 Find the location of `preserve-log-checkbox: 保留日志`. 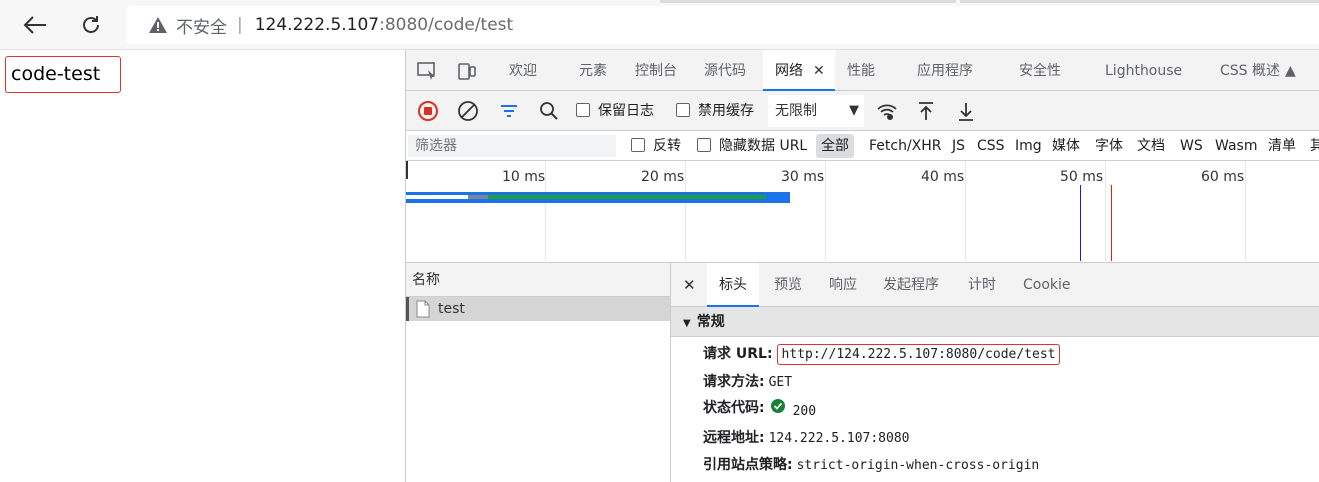

preserve-log-checkbox: 保留日志 is located at coordinates (615, 111).